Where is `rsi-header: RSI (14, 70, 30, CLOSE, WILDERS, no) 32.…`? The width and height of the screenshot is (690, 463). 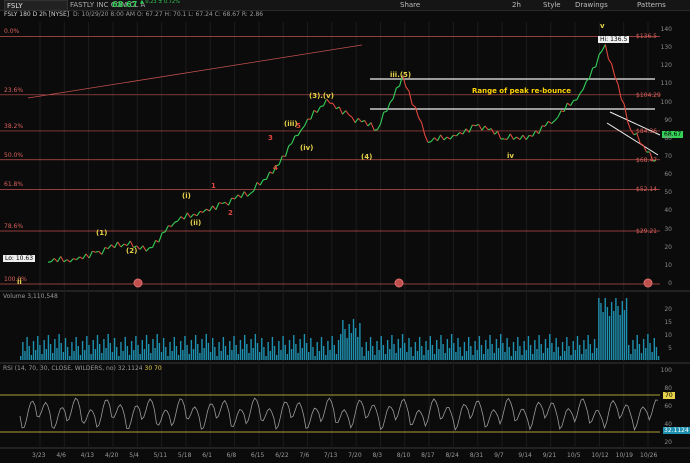
rsi-header: RSI (14, 70, 30, CLOSE, WILDERS, no) 32.… is located at coordinates (82, 368).